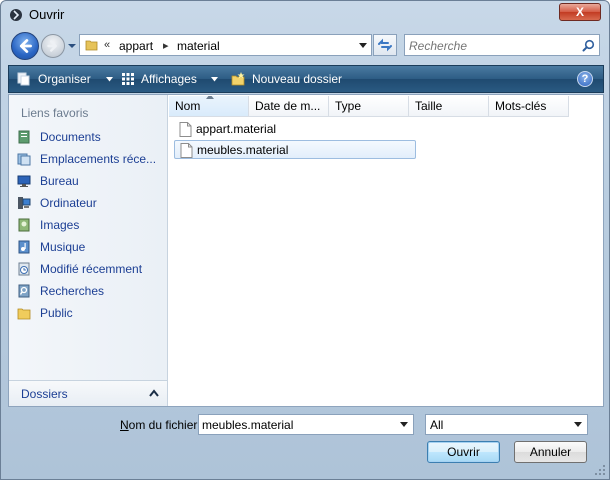  What do you see at coordinates (295, 149) in the screenshot?
I see `file-row-selected: meubles.material` at bounding box center [295, 149].